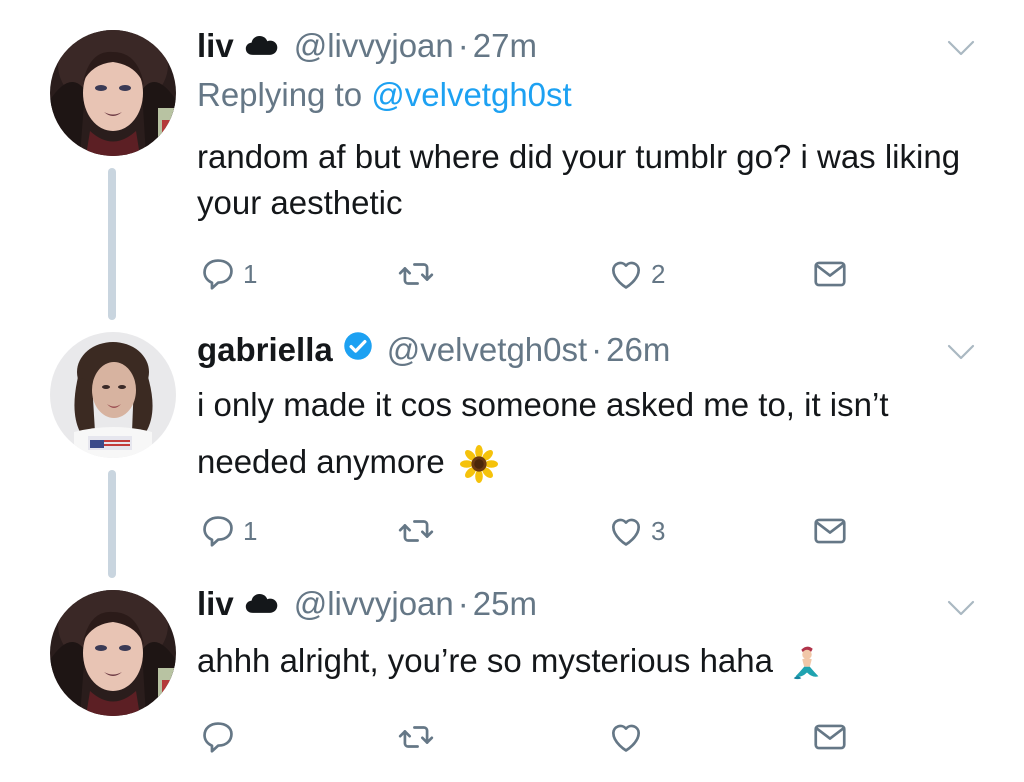 This screenshot has height=782, width=1024. Describe the element at coordinates (487, 350) in the screenshot. I see `user-handle: @velvetgh0st` at that location.